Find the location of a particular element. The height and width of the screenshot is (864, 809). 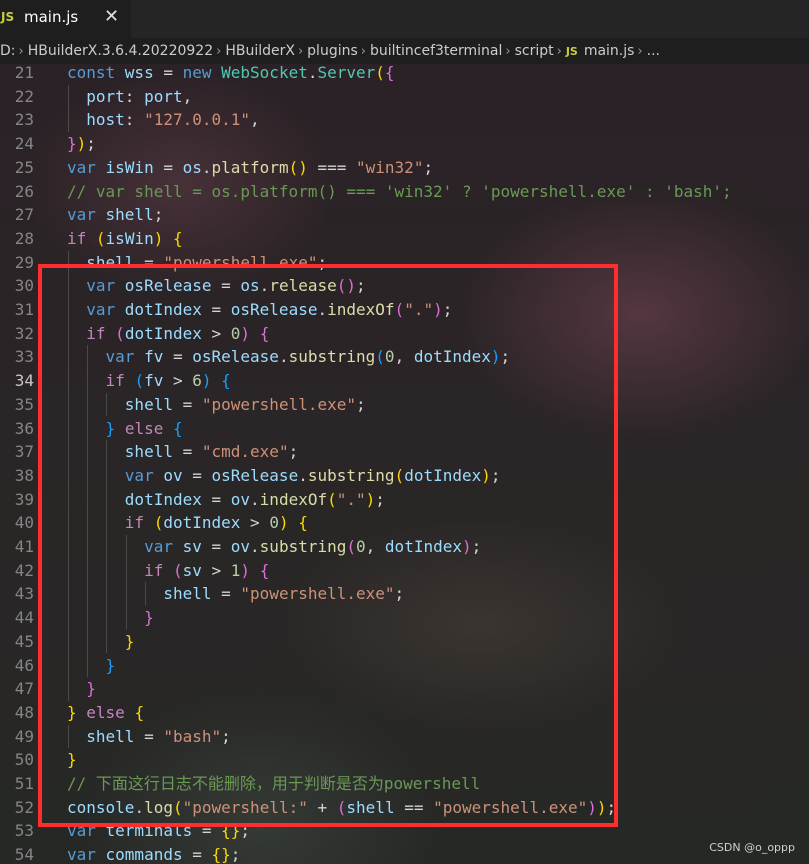

code-line: 50} is located at coordinates (404, 760).